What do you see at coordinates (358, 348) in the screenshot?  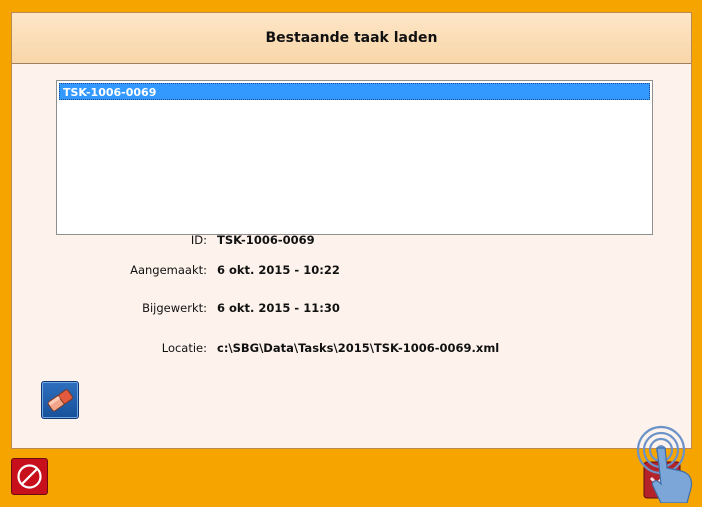 I see `location-value: c:\SBG\Data\Tasks\2015\TSK-1006-0069.xml` at bounding box center [358, 348].